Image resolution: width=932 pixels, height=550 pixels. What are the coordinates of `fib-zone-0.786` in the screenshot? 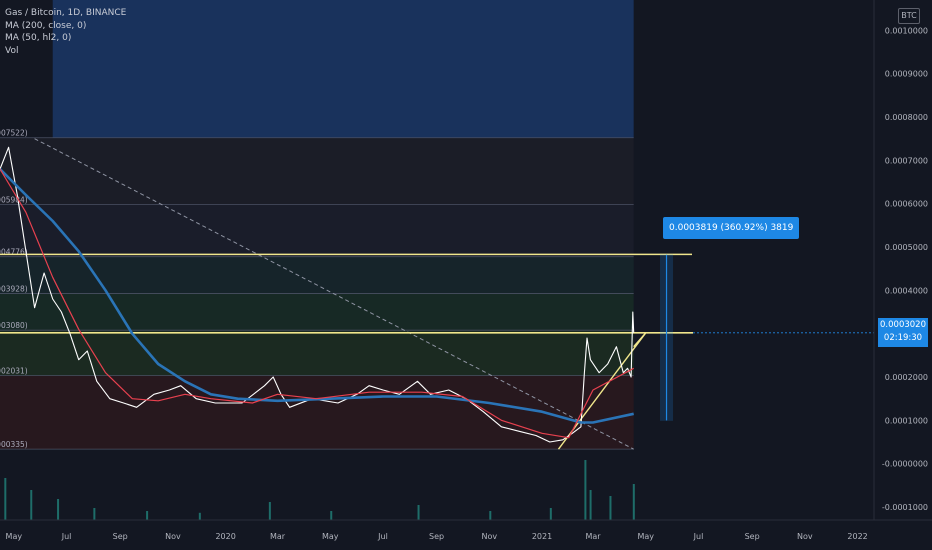 It's located at (317, 230).